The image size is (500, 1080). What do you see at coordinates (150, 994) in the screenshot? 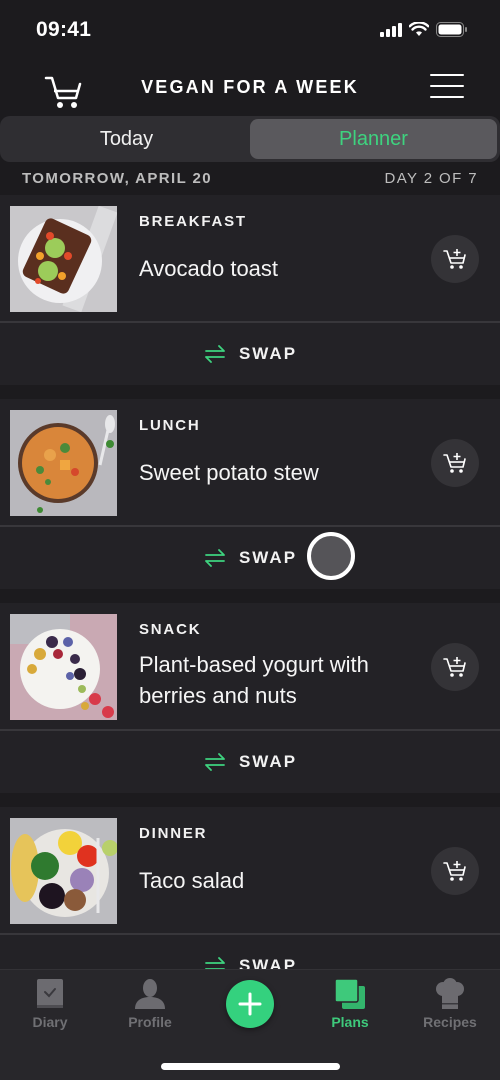
I see `person-icon` at bounding box center [150, 994].